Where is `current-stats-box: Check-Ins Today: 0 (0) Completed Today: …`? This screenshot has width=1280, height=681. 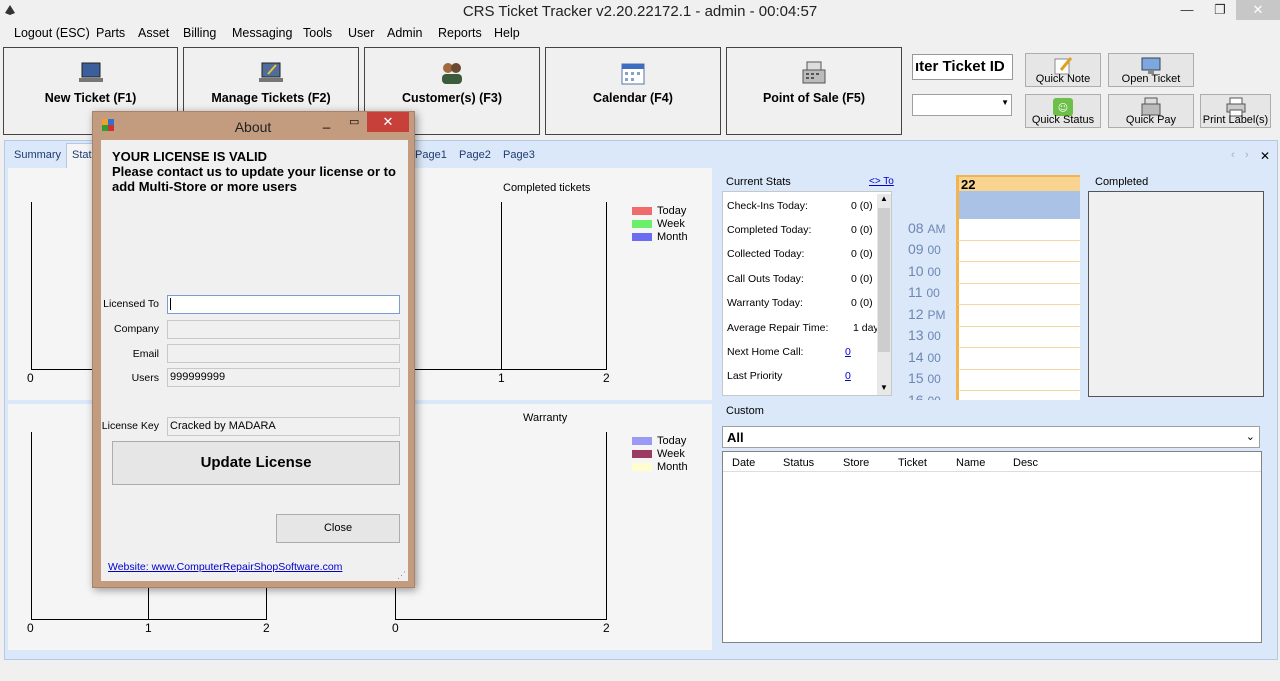 current-stats-box: Check-Ins Today: 0 (0) Completed Today: … is located at coordinates (807, 293).